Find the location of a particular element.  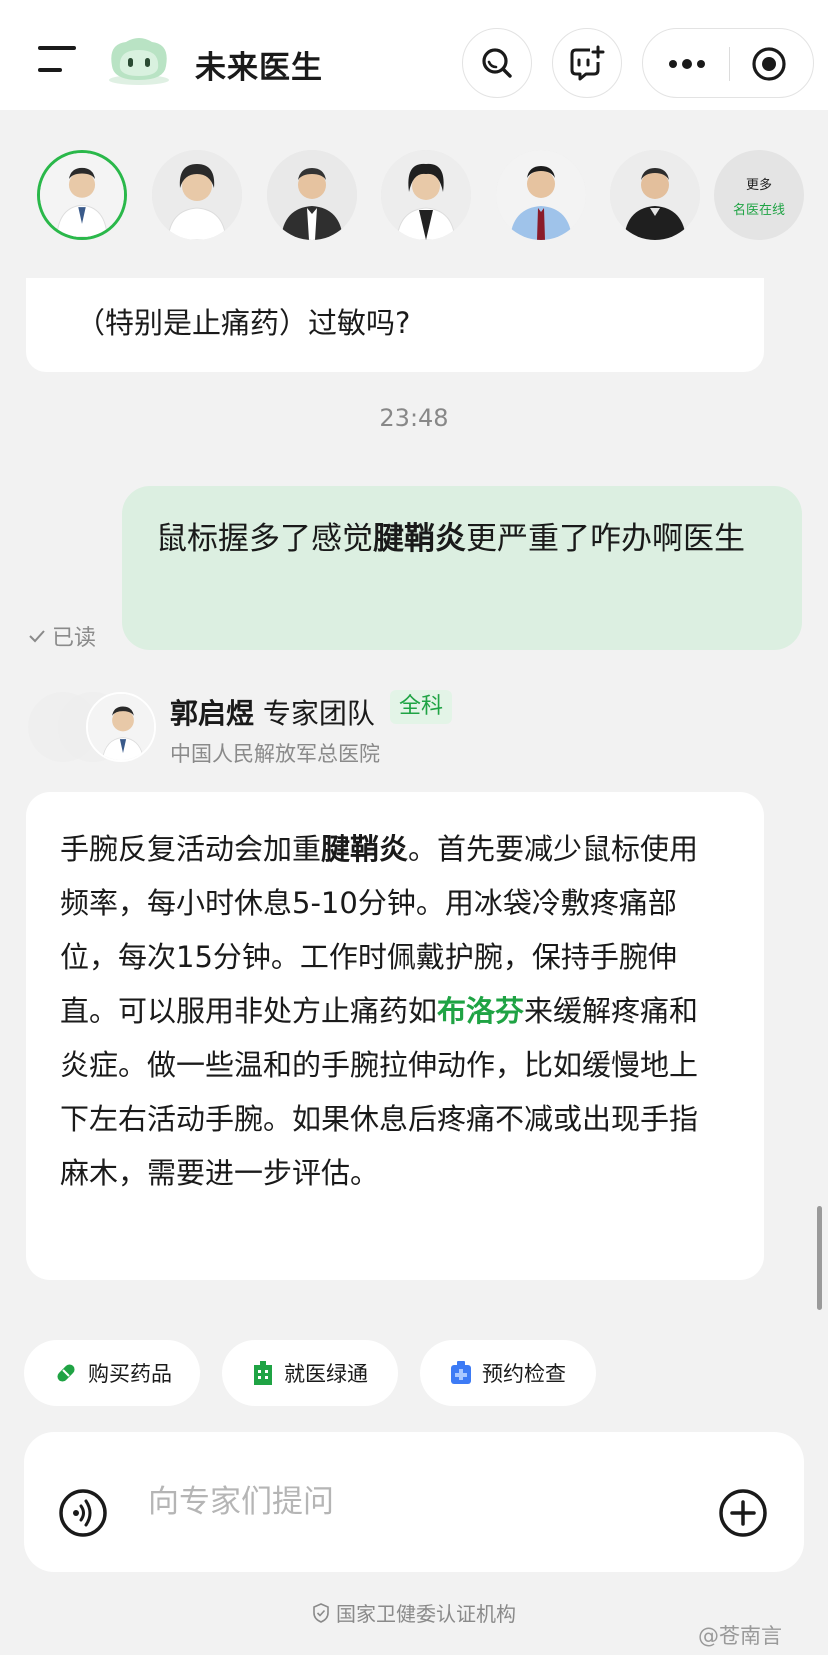

certification-text: 国家卫健委认证机构 is located at coordinates (426, 1614).